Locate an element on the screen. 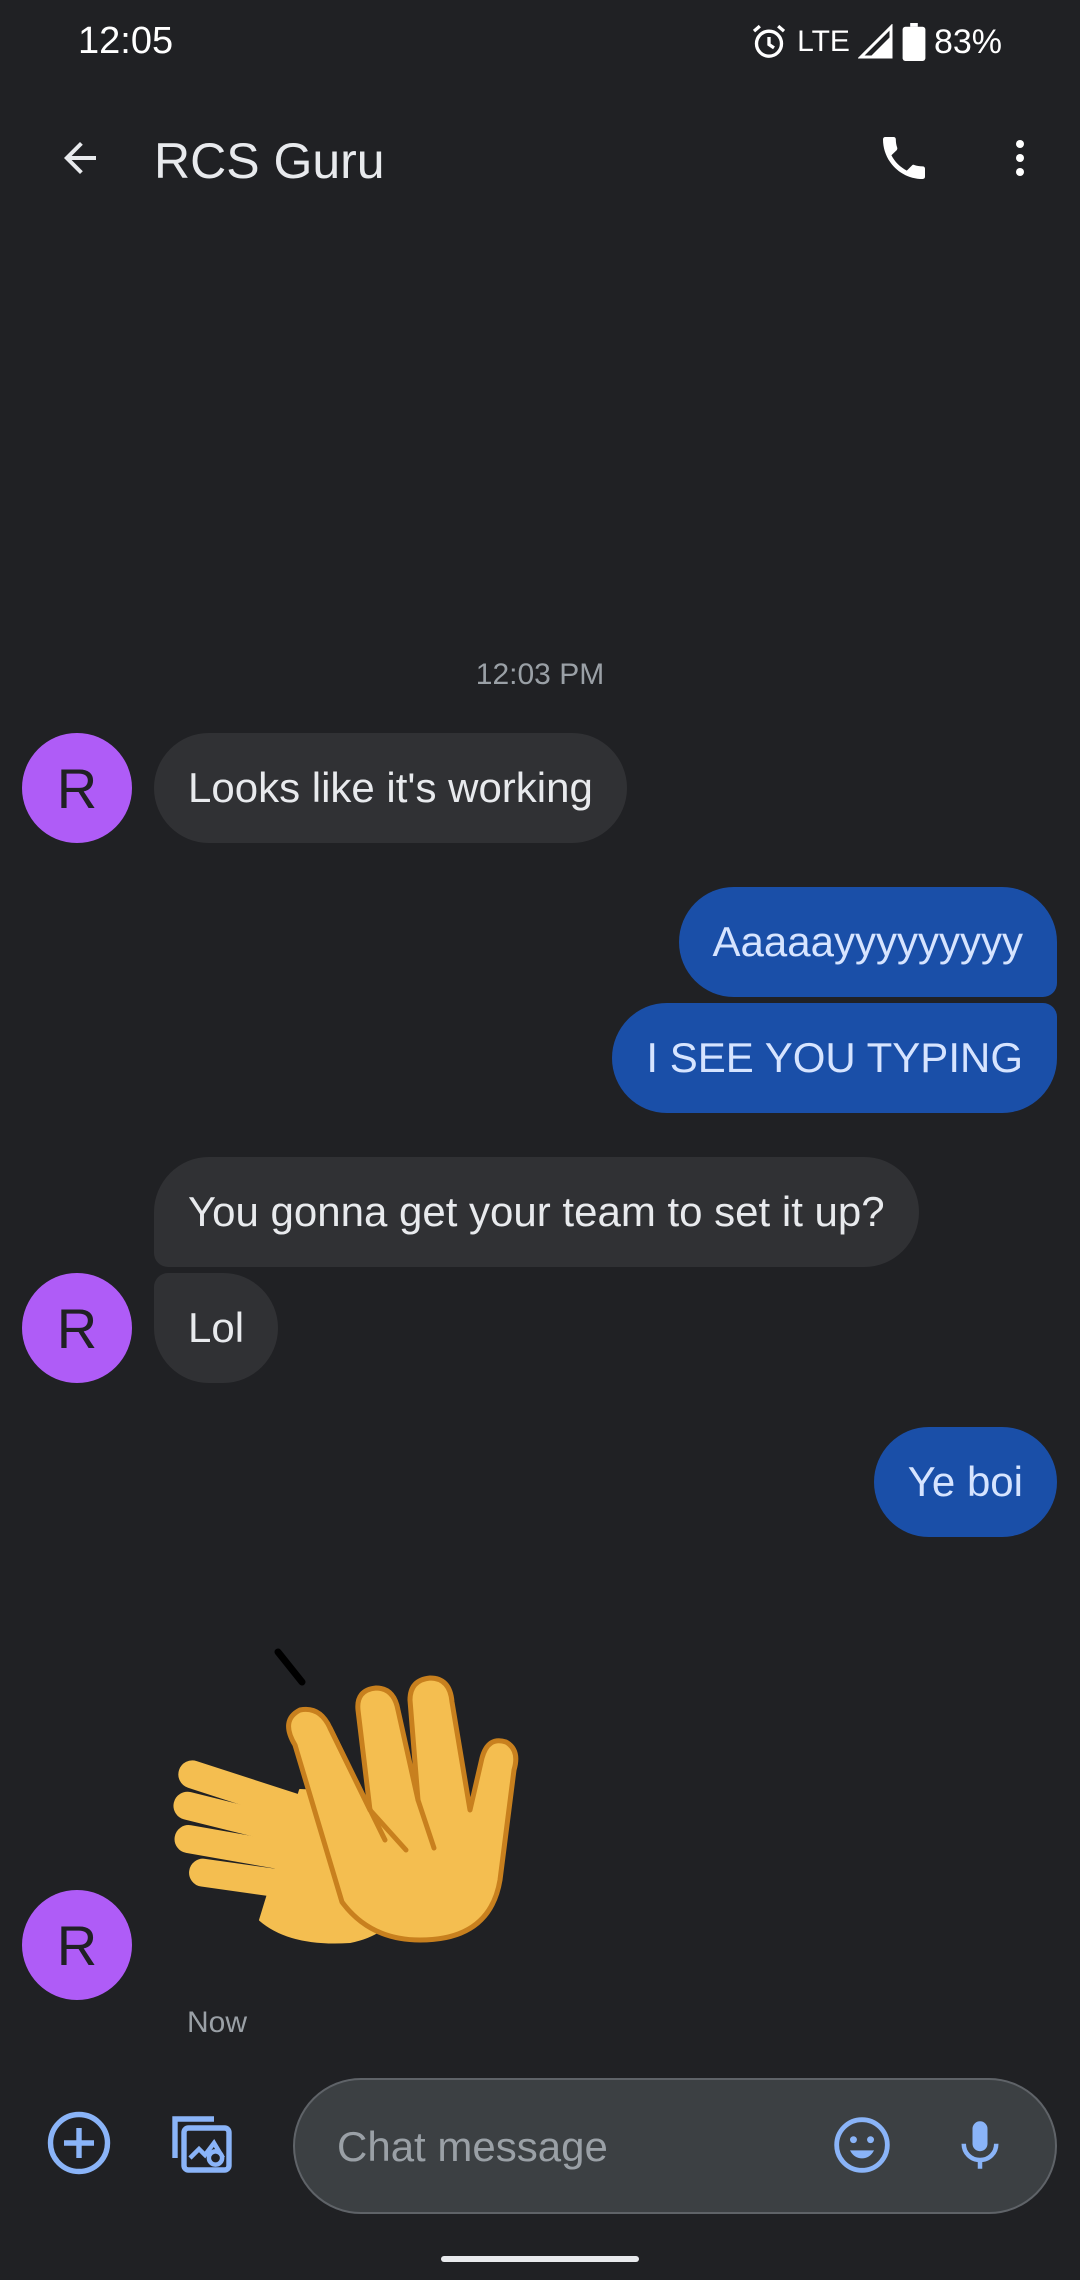  message-bubble-outgoing: Aaaaayyyyyyyyy is located at coordinates (867, 942).